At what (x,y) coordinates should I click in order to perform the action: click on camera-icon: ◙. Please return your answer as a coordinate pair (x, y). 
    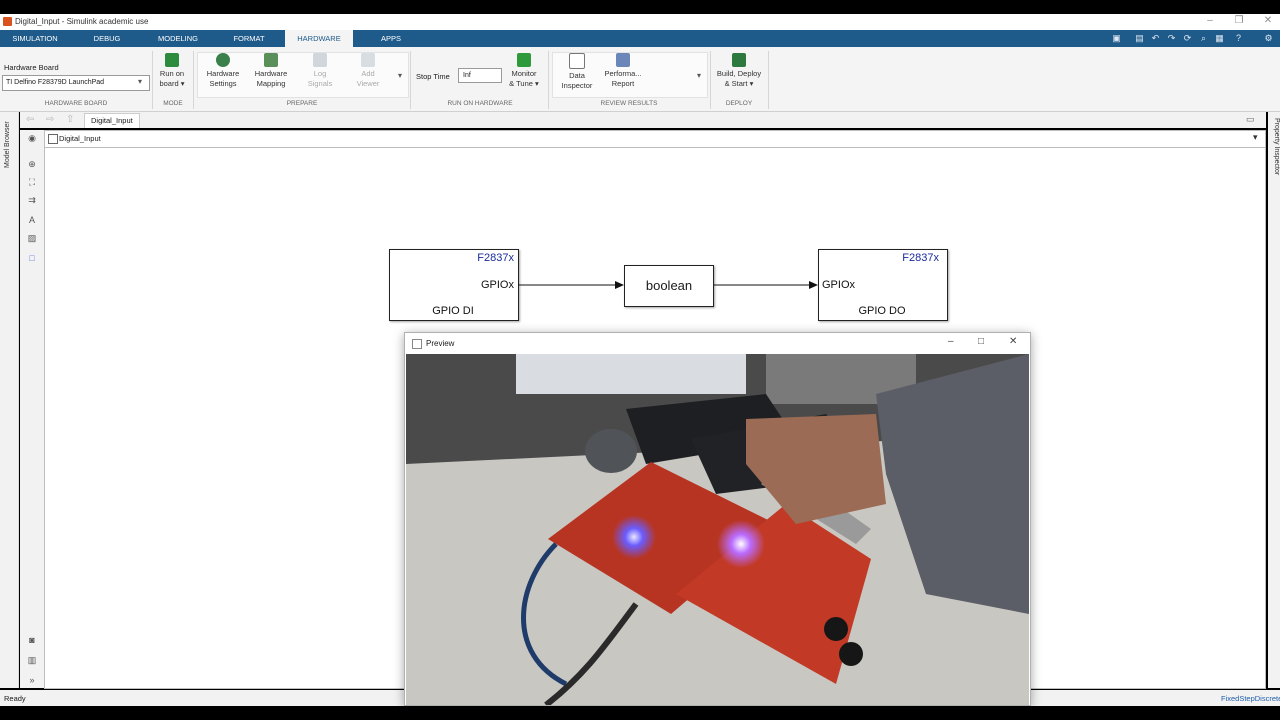
    Looking at the image, I should click on (32, 640).